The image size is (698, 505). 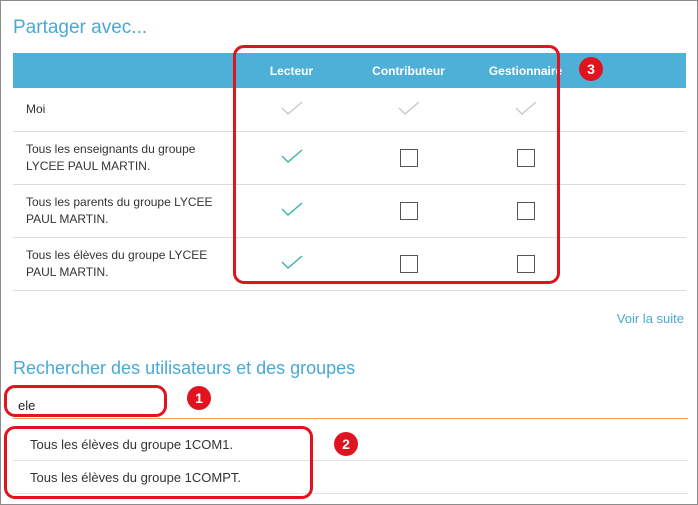 What do you see at coordinates (158, 462) in the screenshot?
I see `annotation-box-search-results` at bounding box center [158, 462].